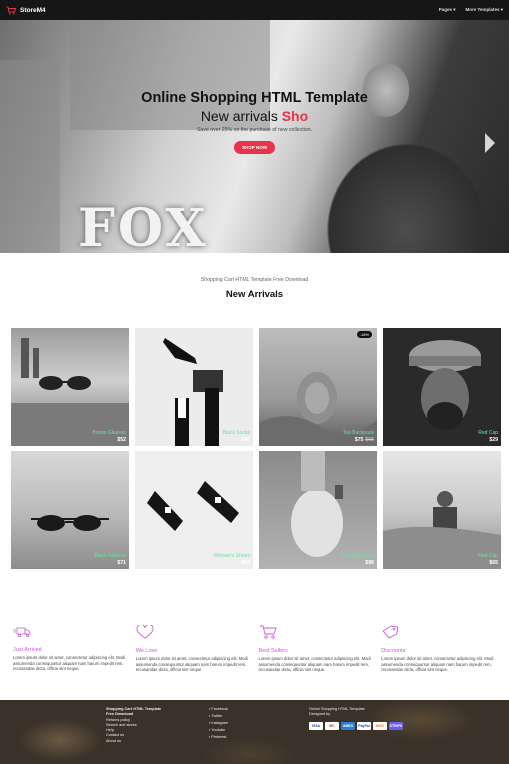 Image resolution: width=509 pixels, height=764 pixels. I want to click on product-price: $71, so click(121, 563).